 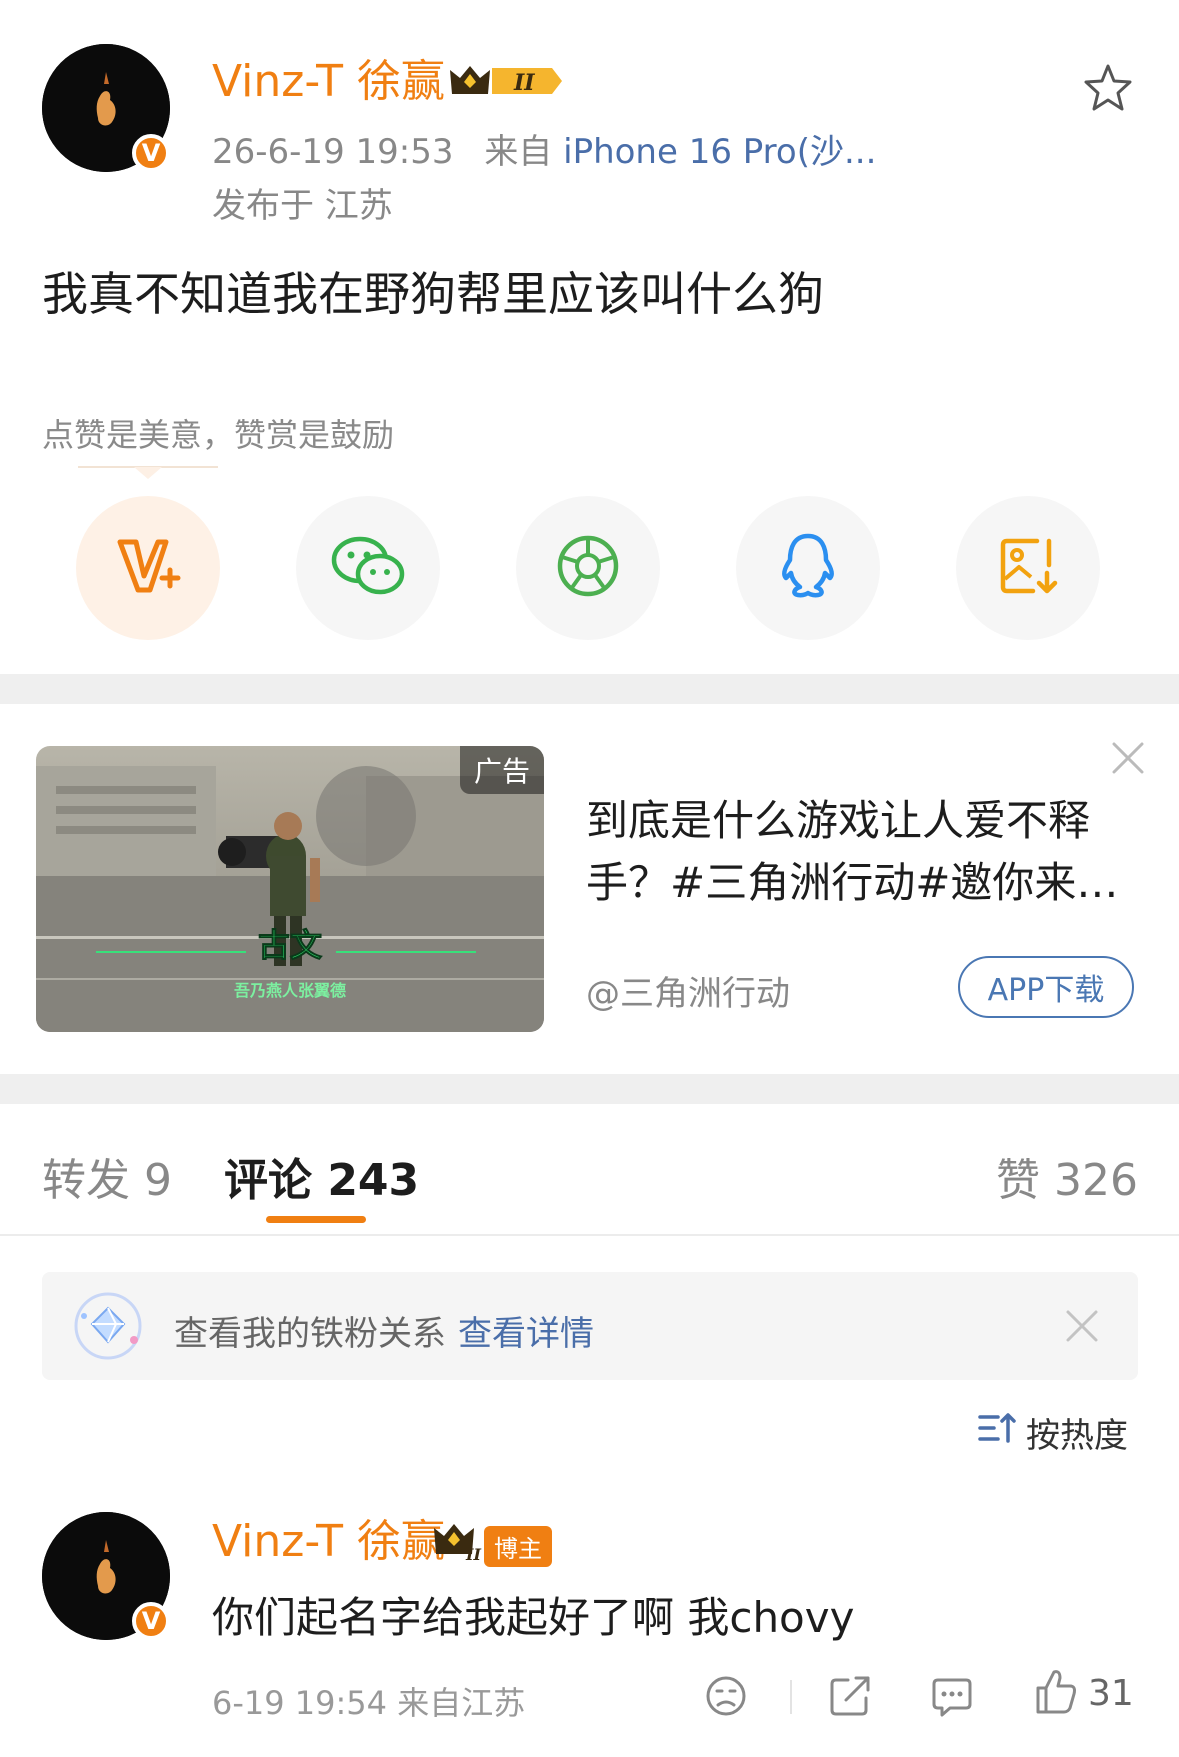 I want to click on fans-relation-label: 查看我的铁粉关系, so click(x=310, y=1334).